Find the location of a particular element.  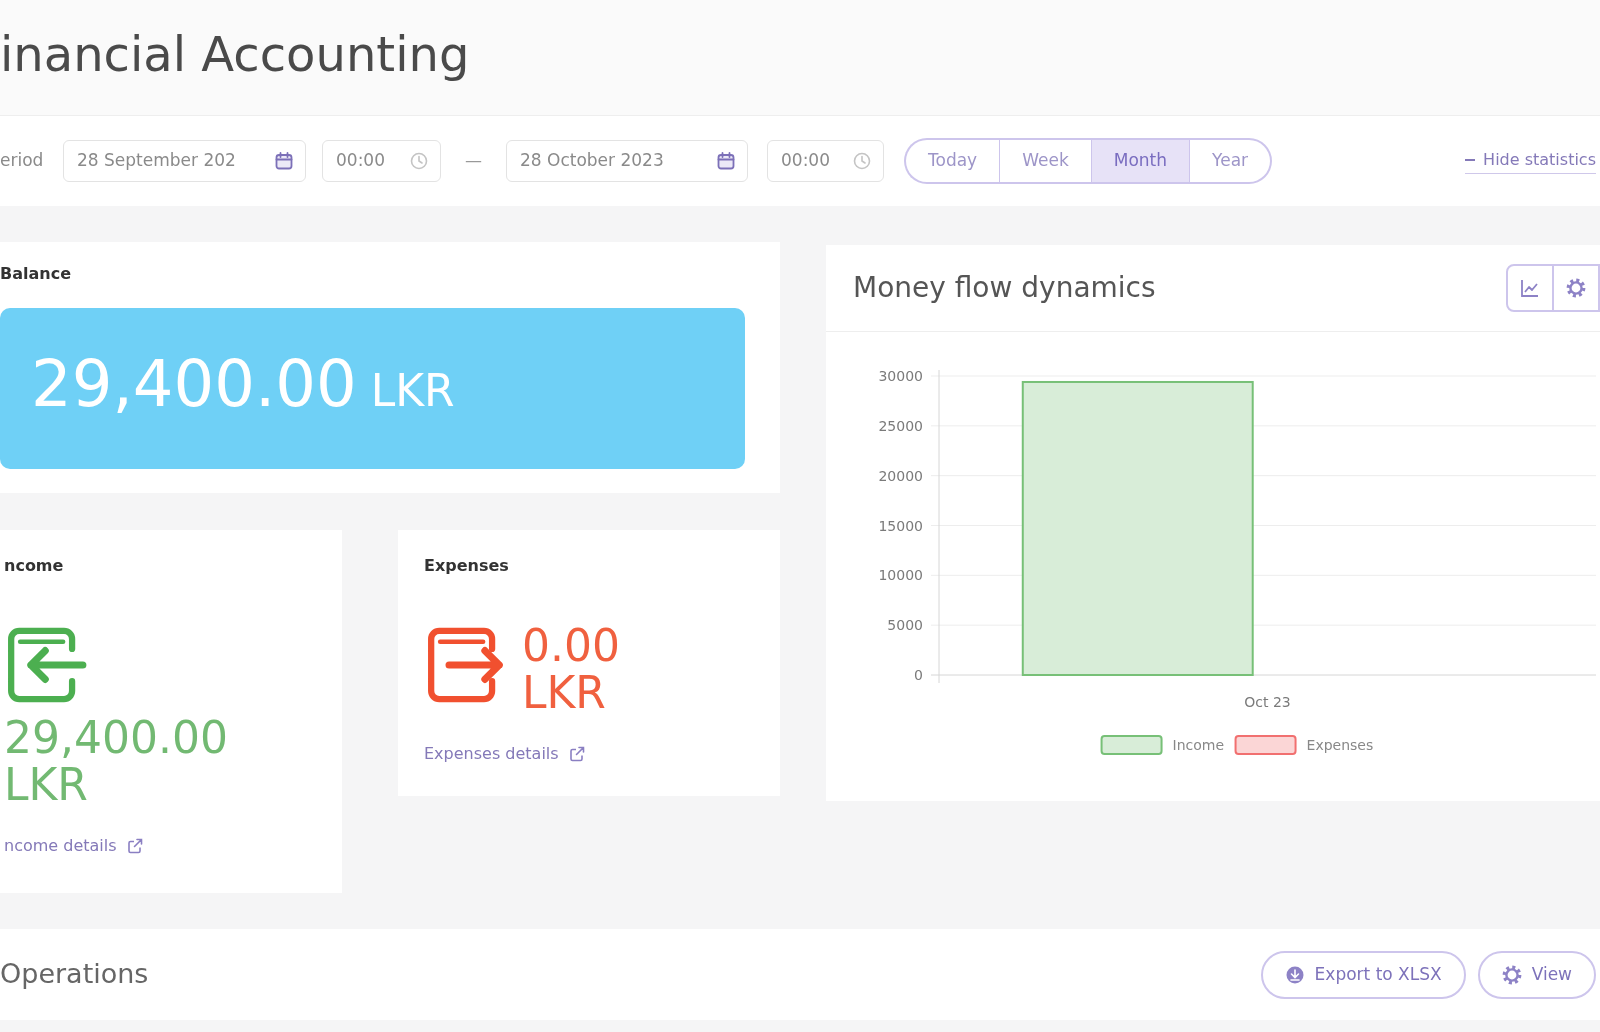

amount-value: 0.00 is located at coordinates (571, 645).